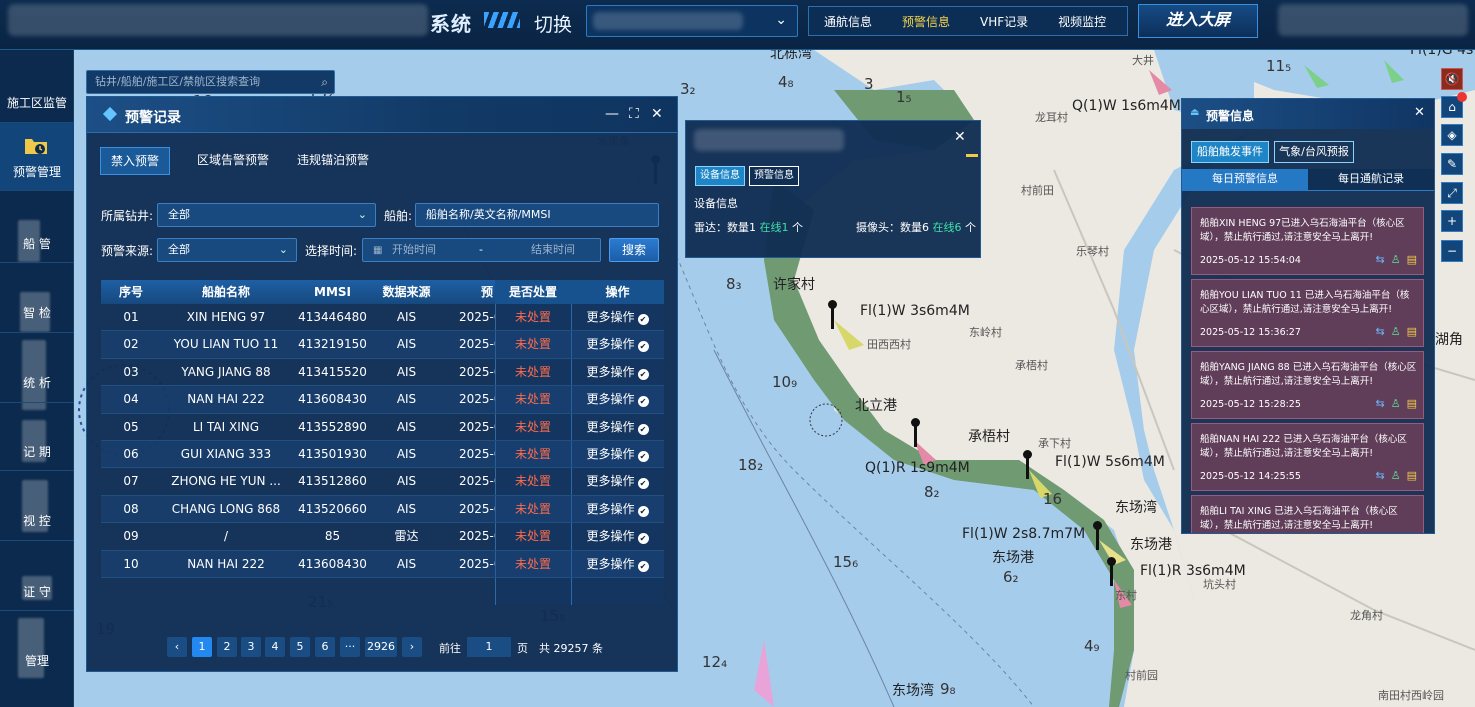  Describe the element at coordinates (227, 250) in the screenshot. I see `source-select: 全部 ⌄` at that location.